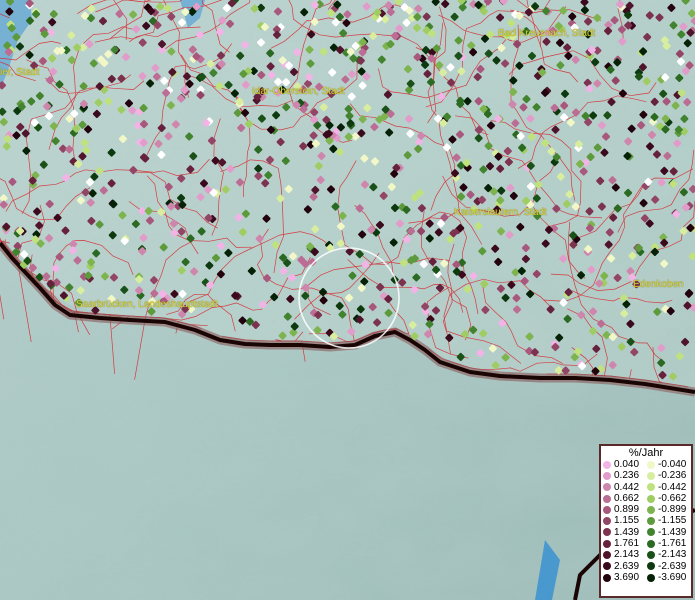 Image resolution: width=695 pixels, height=600 pixels. What do you see at coordinates (646, 554) in the screenshot?
I see `legend-row: 2.143 -2.143` at bounding box center [646, 554].